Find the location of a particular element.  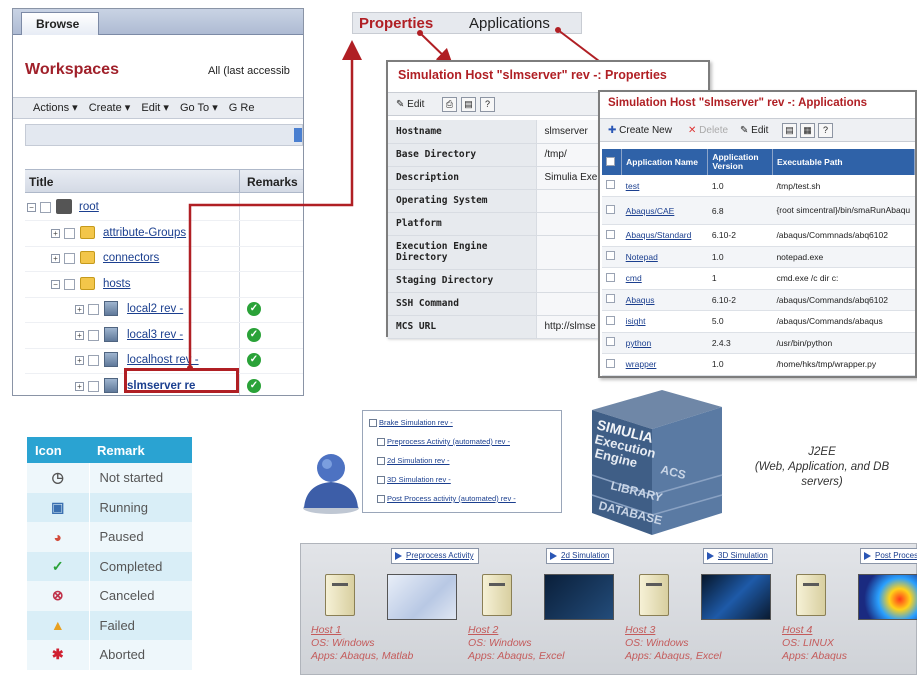

app-name-link: Abaqus is located at coordinates (664, 300).